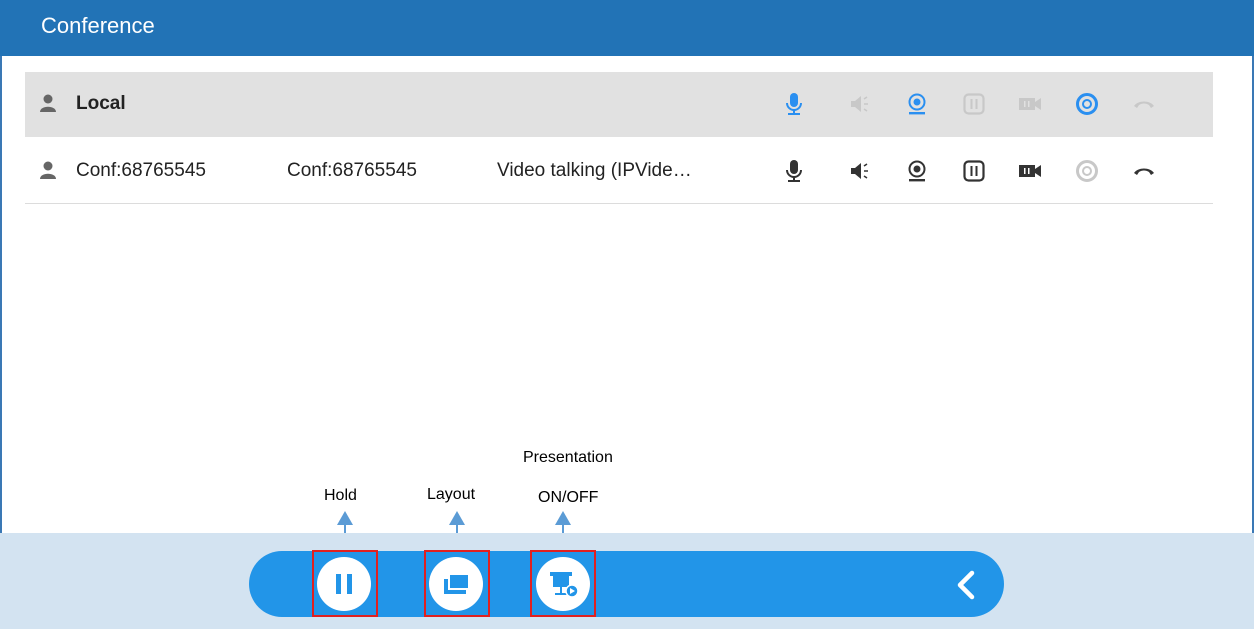  What do you see at coordinates (967, 585) in the screenshot?
I see `back-chevron-icon` at bounding box center [967, 585].